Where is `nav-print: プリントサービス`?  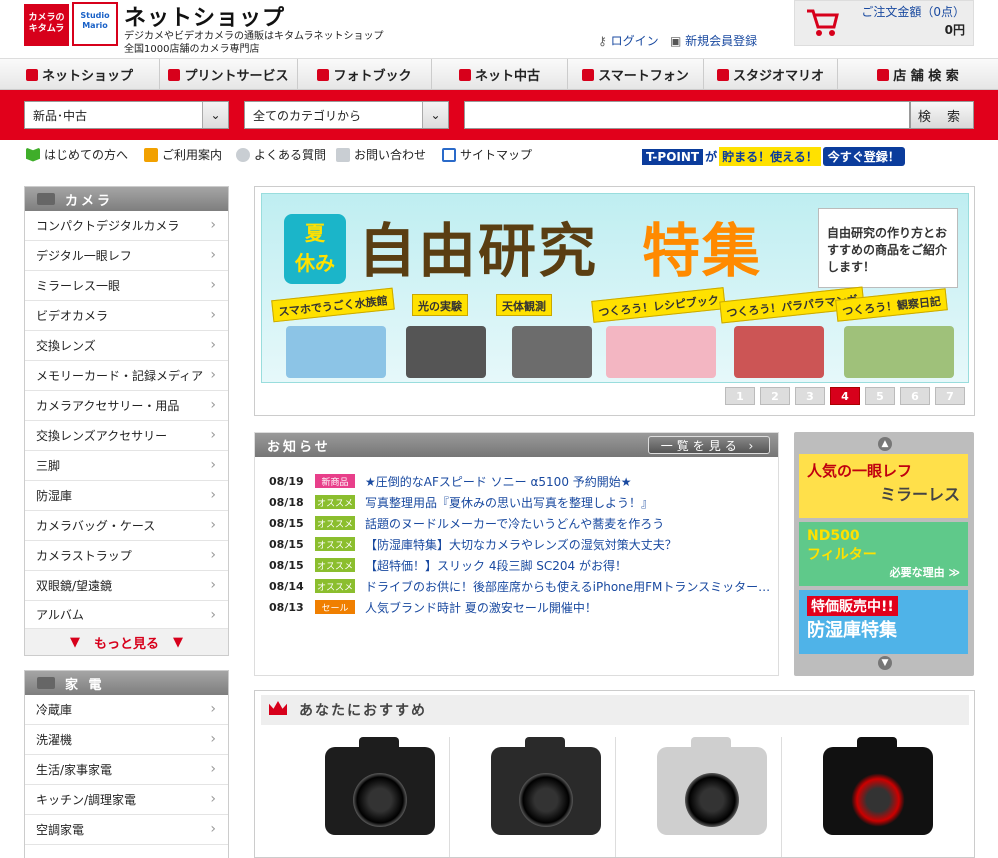 nav-print: プリントサービス is located at coordinates (229, 74).